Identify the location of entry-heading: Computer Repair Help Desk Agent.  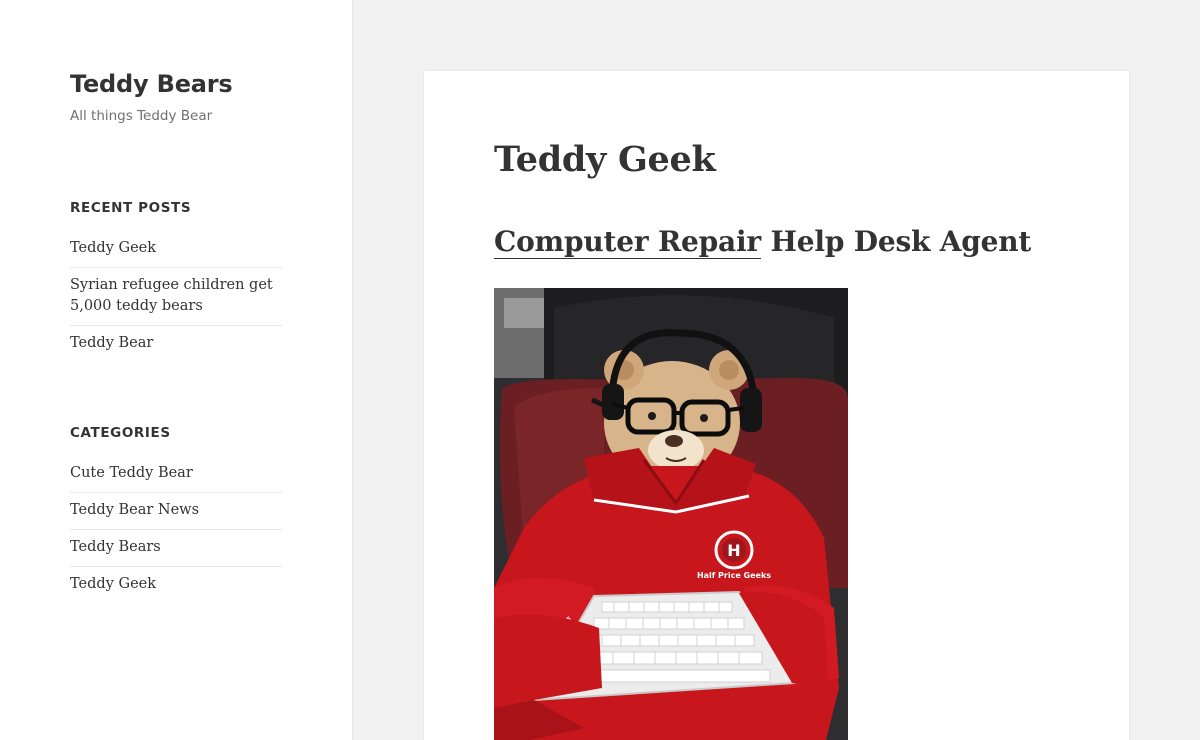
(763, 242).